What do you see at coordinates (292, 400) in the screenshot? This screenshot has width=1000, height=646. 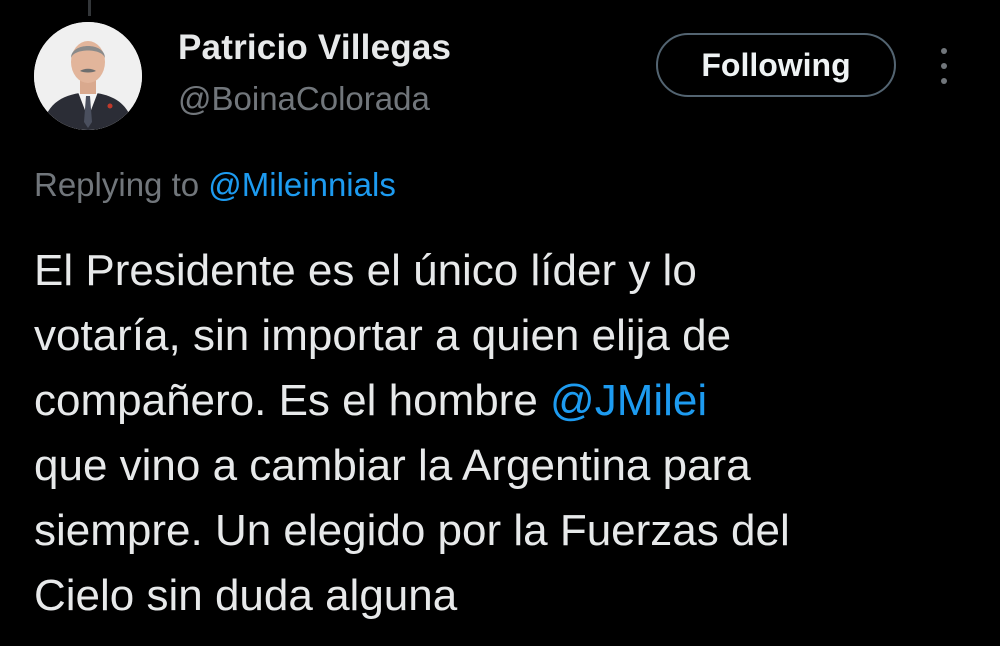 I see `tweet-text-segment: compañero. Es el hombre` at bounding box center [292, 400].